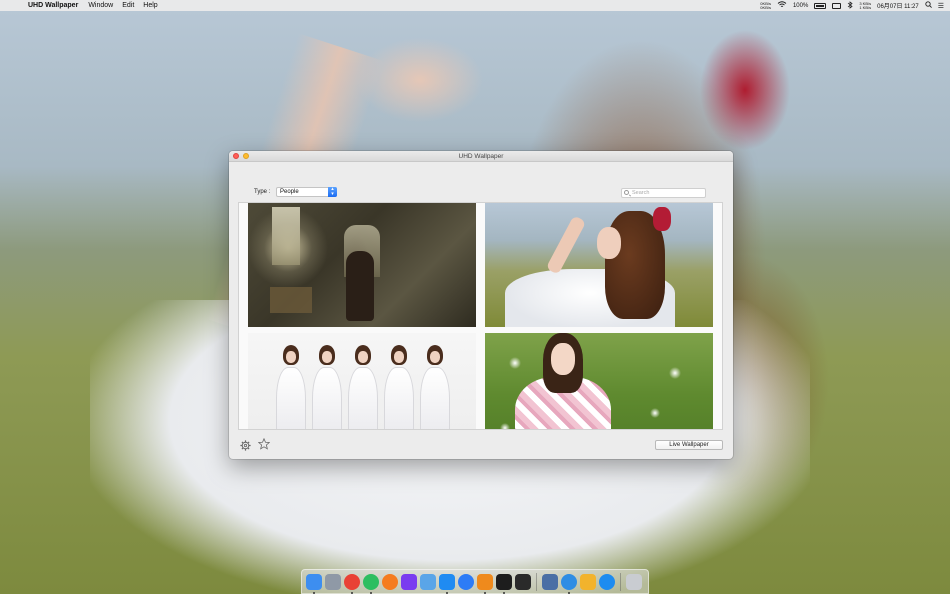  I want to click on menu-edit: Edit, so click(128, 5).